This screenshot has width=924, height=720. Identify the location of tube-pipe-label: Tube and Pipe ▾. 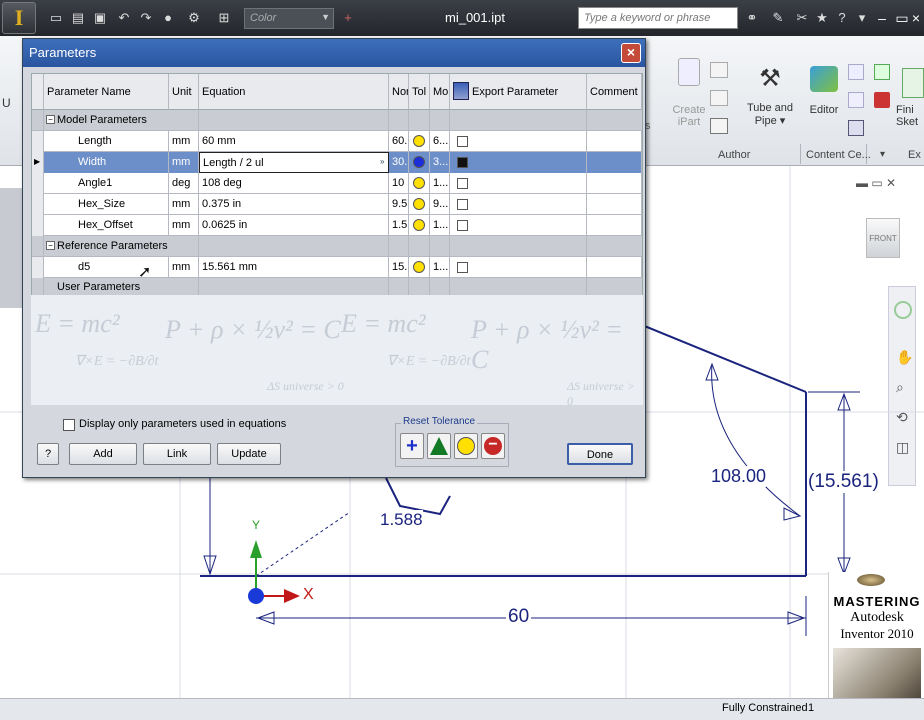
(770, 114).